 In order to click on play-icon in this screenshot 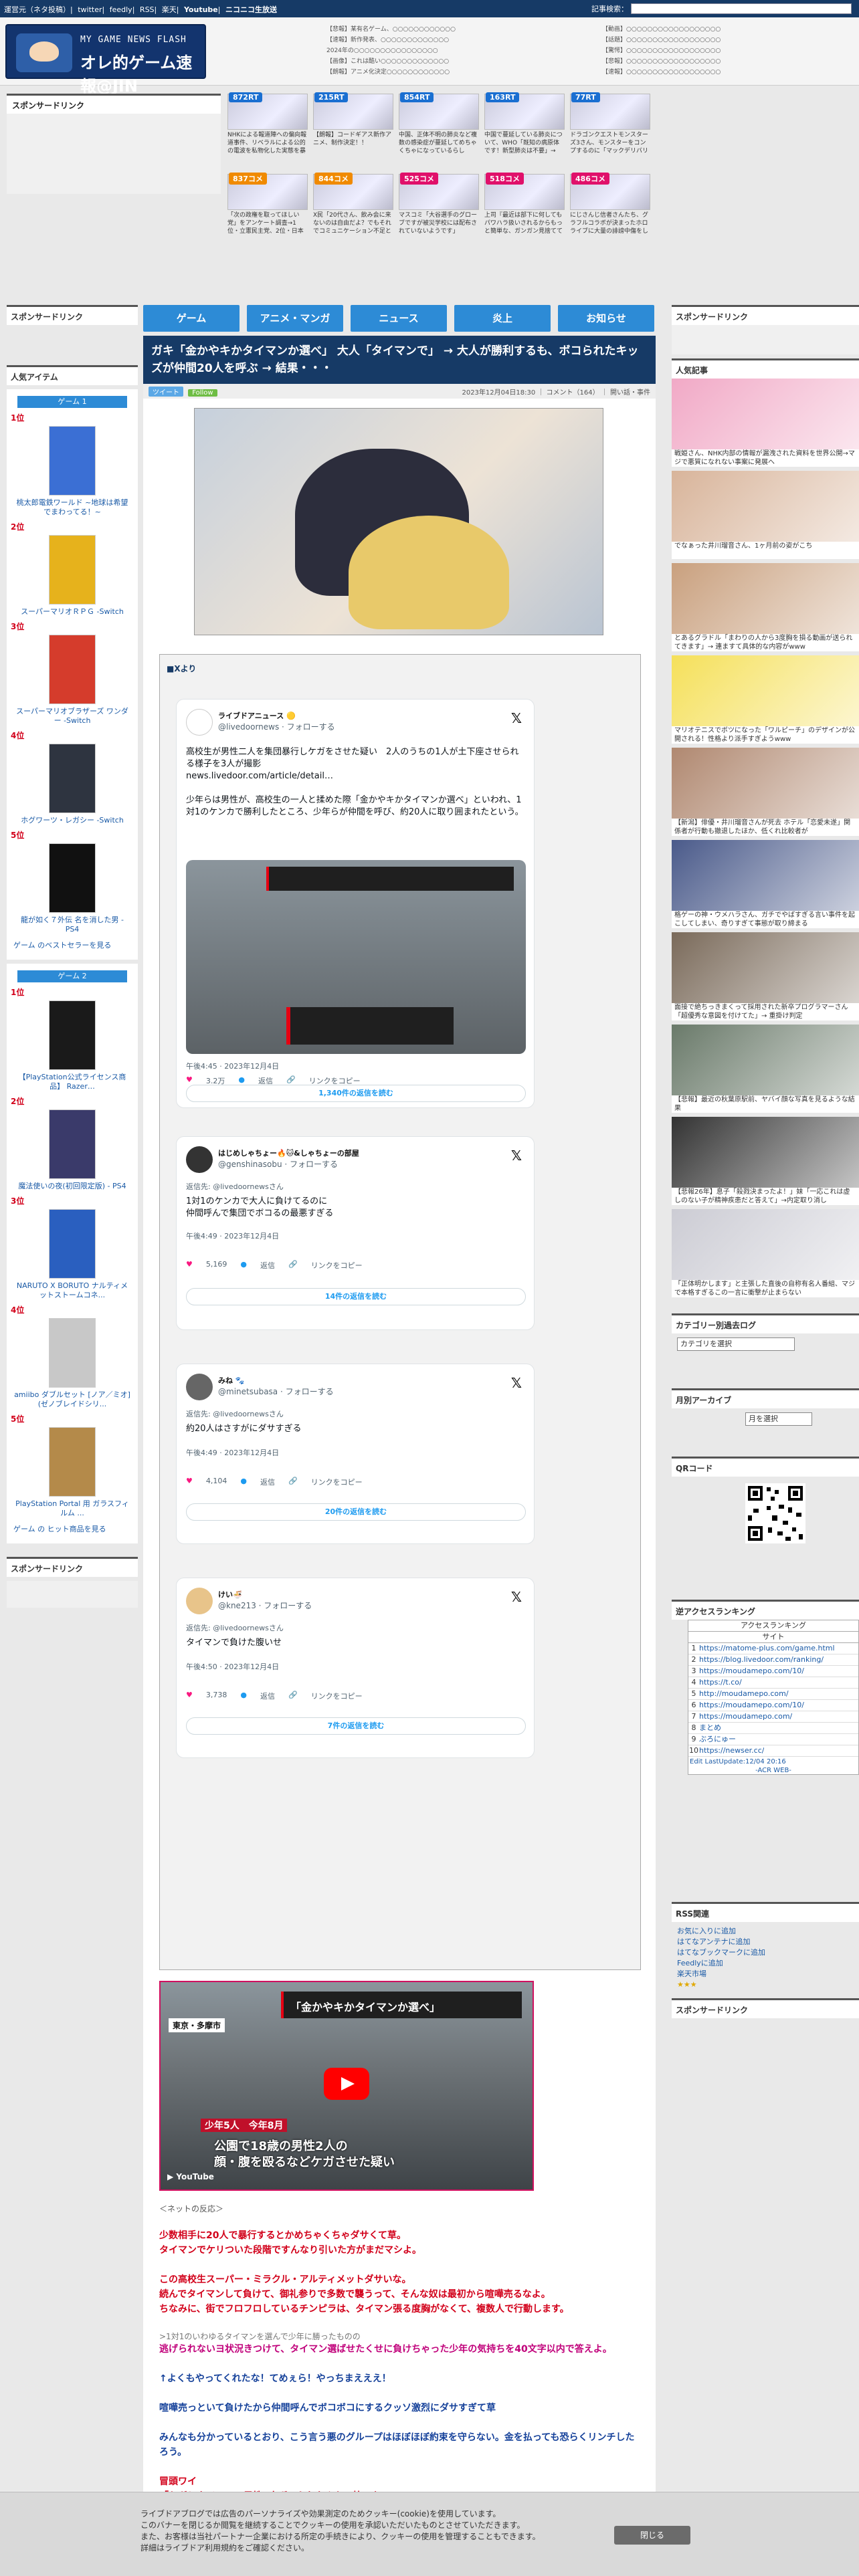, I will do `click(346, 2084)`.